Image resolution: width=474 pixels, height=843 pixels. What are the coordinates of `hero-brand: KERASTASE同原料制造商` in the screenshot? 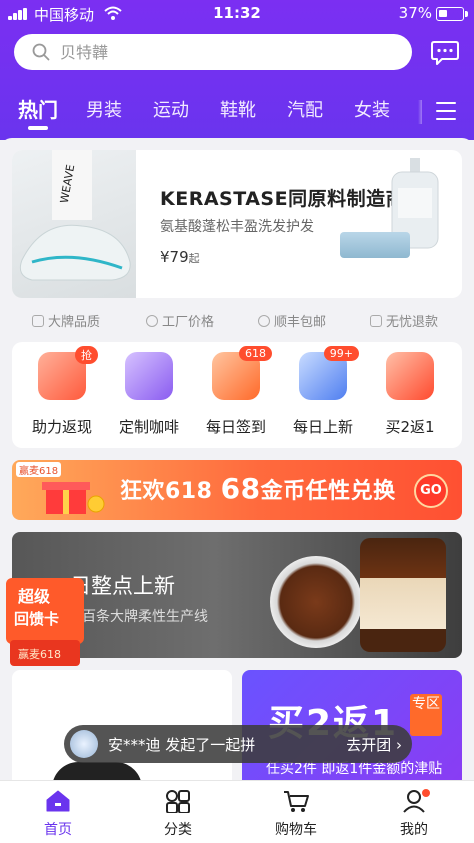 It's located at (283, 199).